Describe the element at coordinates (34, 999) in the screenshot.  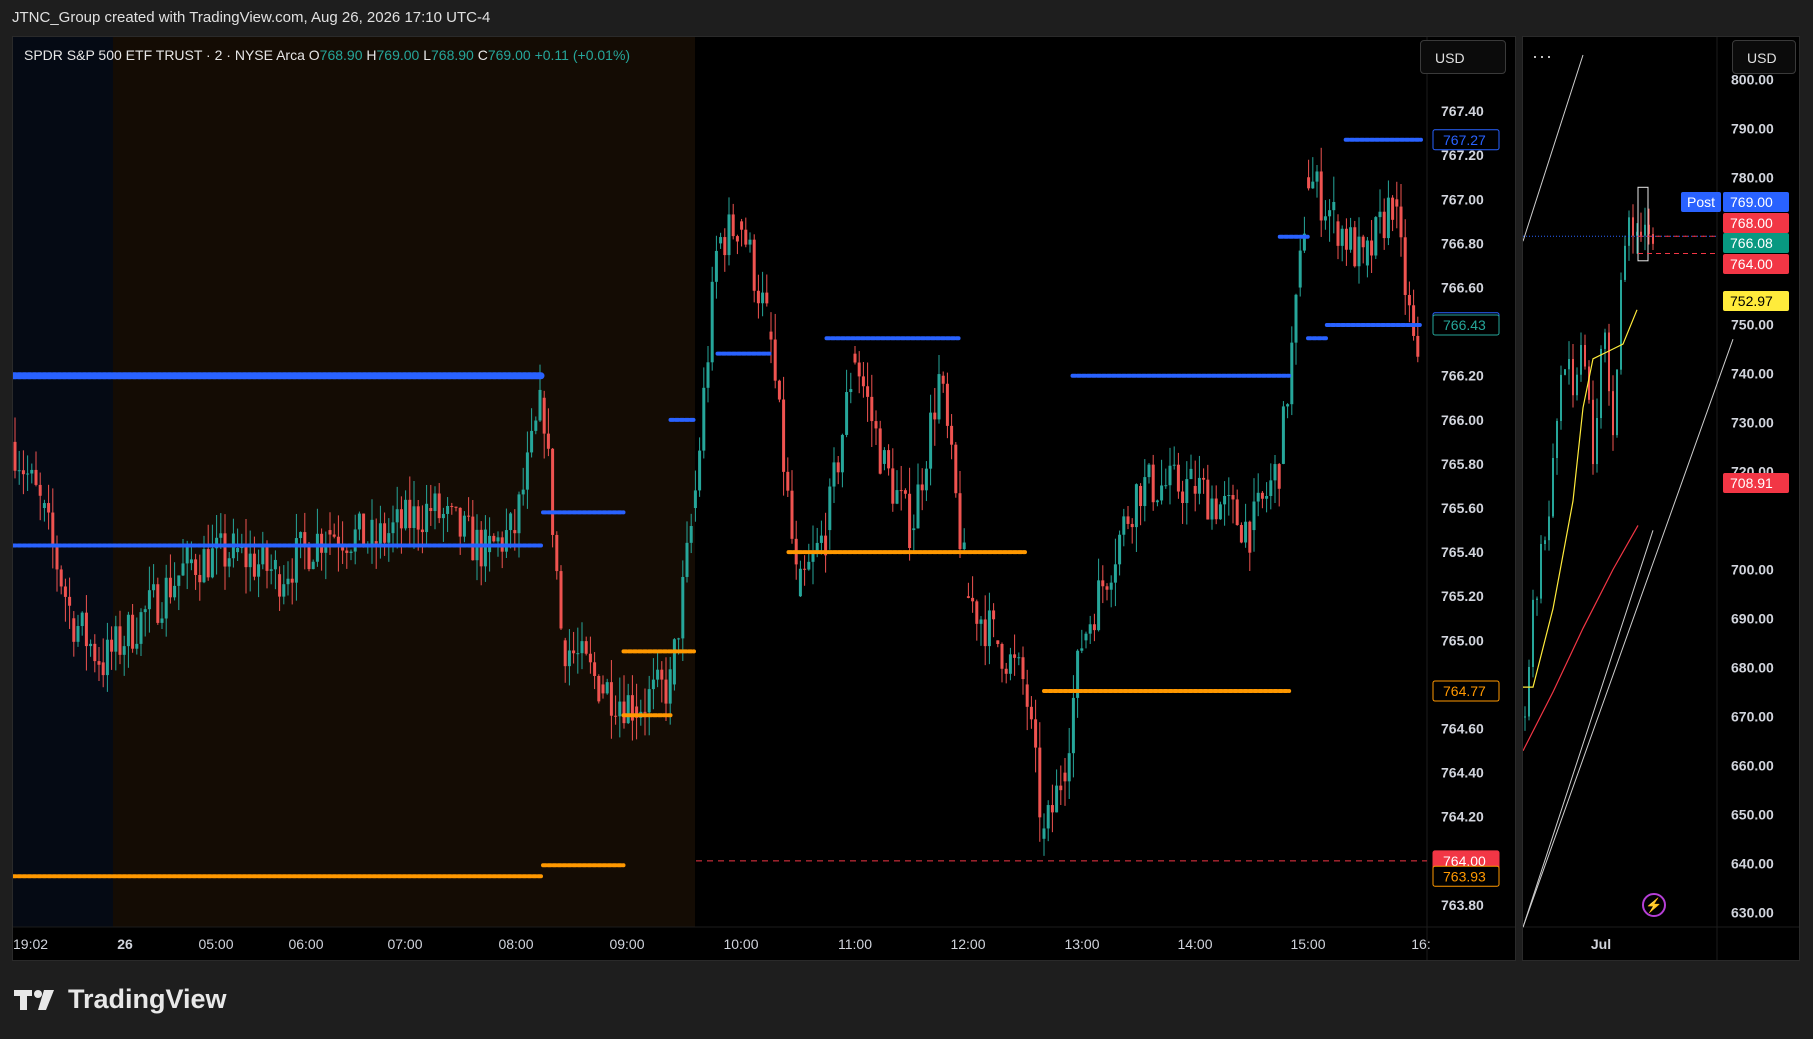
I see `tradingview-logo-icon` at that location.